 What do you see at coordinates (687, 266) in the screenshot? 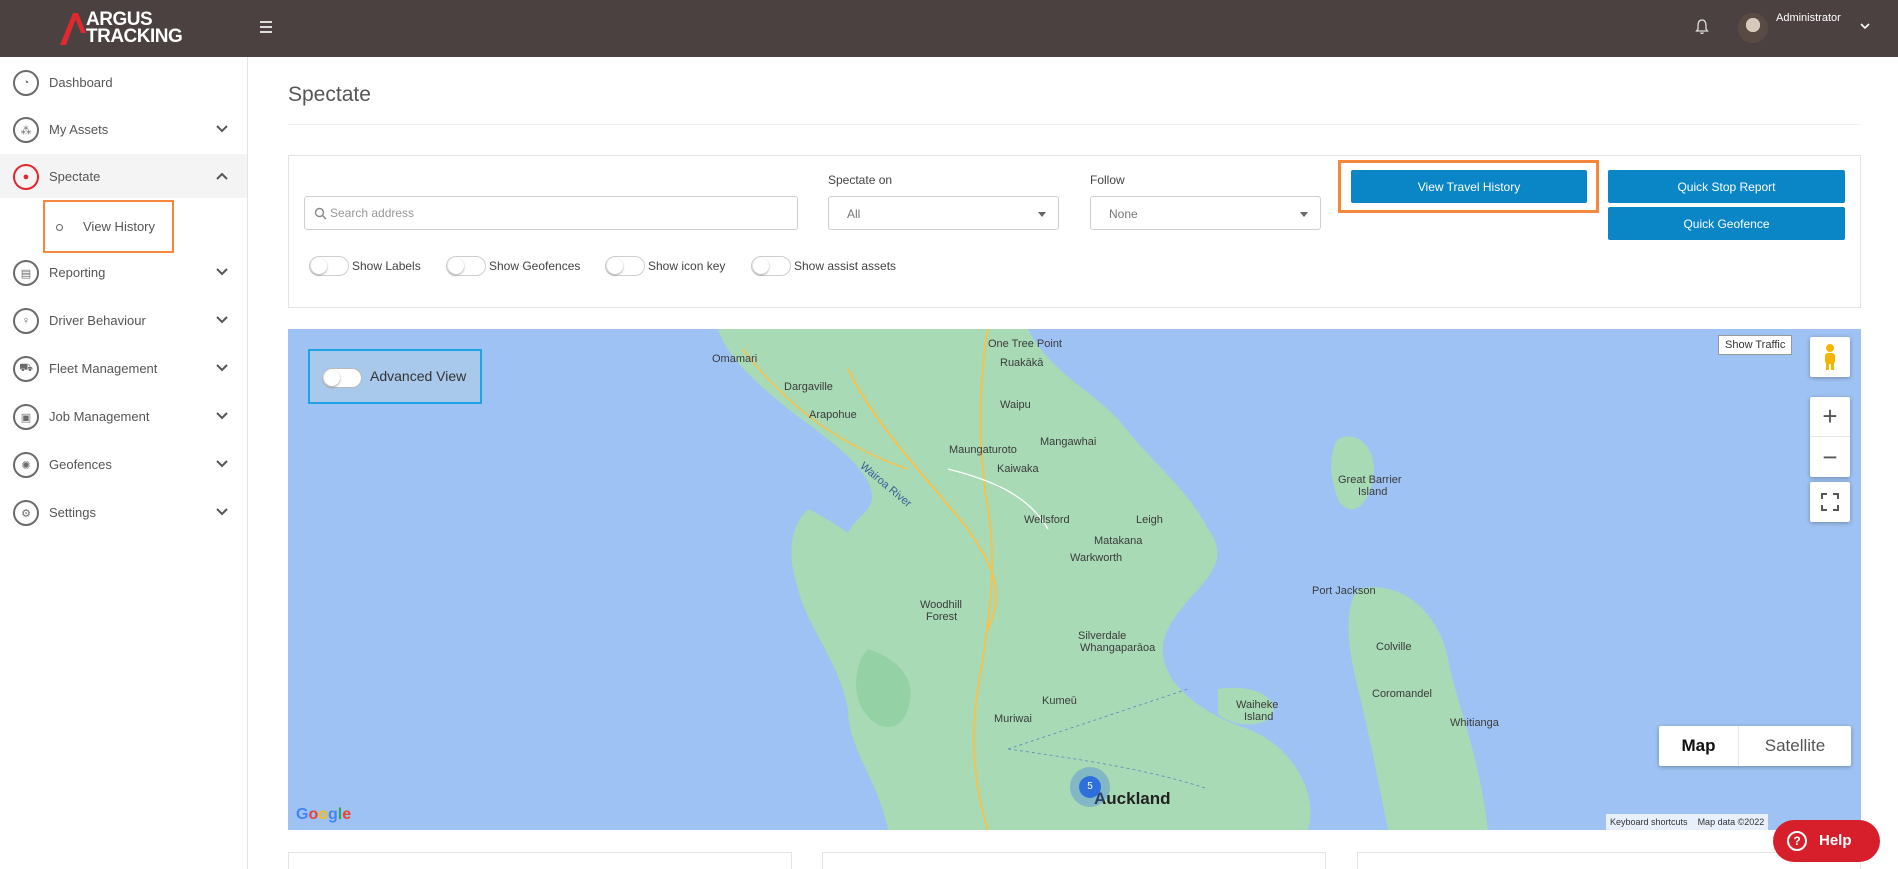
I see `toggle-label: Show icon key` at bounding box center [687, 266].